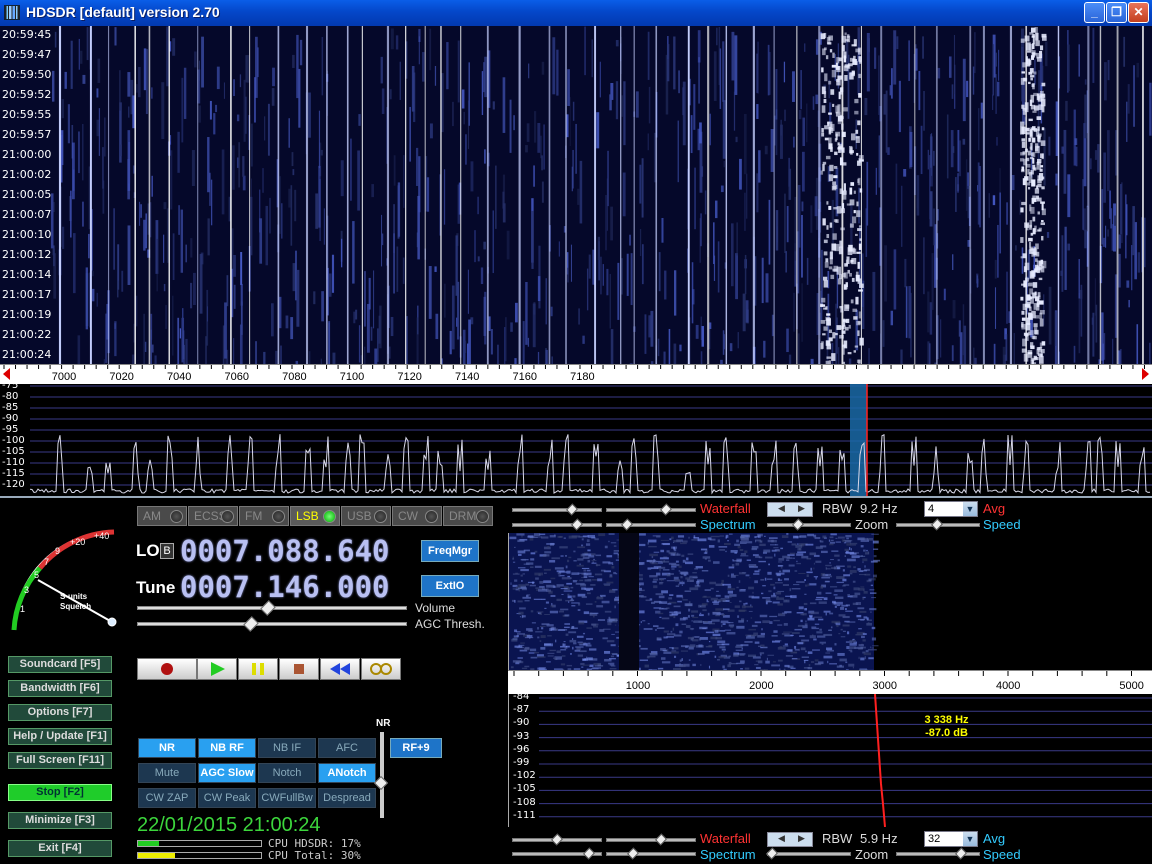  I want to click on nr-level-slider, so click(381, 775).